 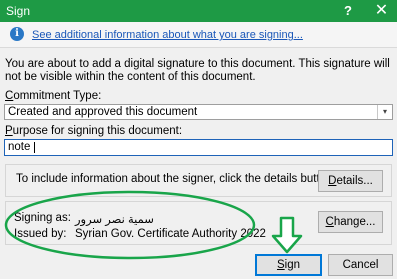 What do you see at coordinates (40, 234) in the screenshot?
I see `issued-by-label: Issued by:` at bounding box center [40, 234].